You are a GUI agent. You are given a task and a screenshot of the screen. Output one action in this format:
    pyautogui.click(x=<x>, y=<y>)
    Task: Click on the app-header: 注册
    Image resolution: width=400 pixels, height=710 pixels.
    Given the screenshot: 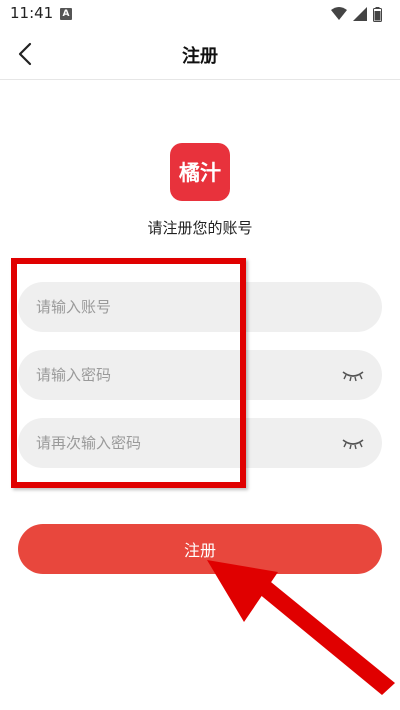 What is the action you would take?
    pyautogui.click(x=200, y=54)
    